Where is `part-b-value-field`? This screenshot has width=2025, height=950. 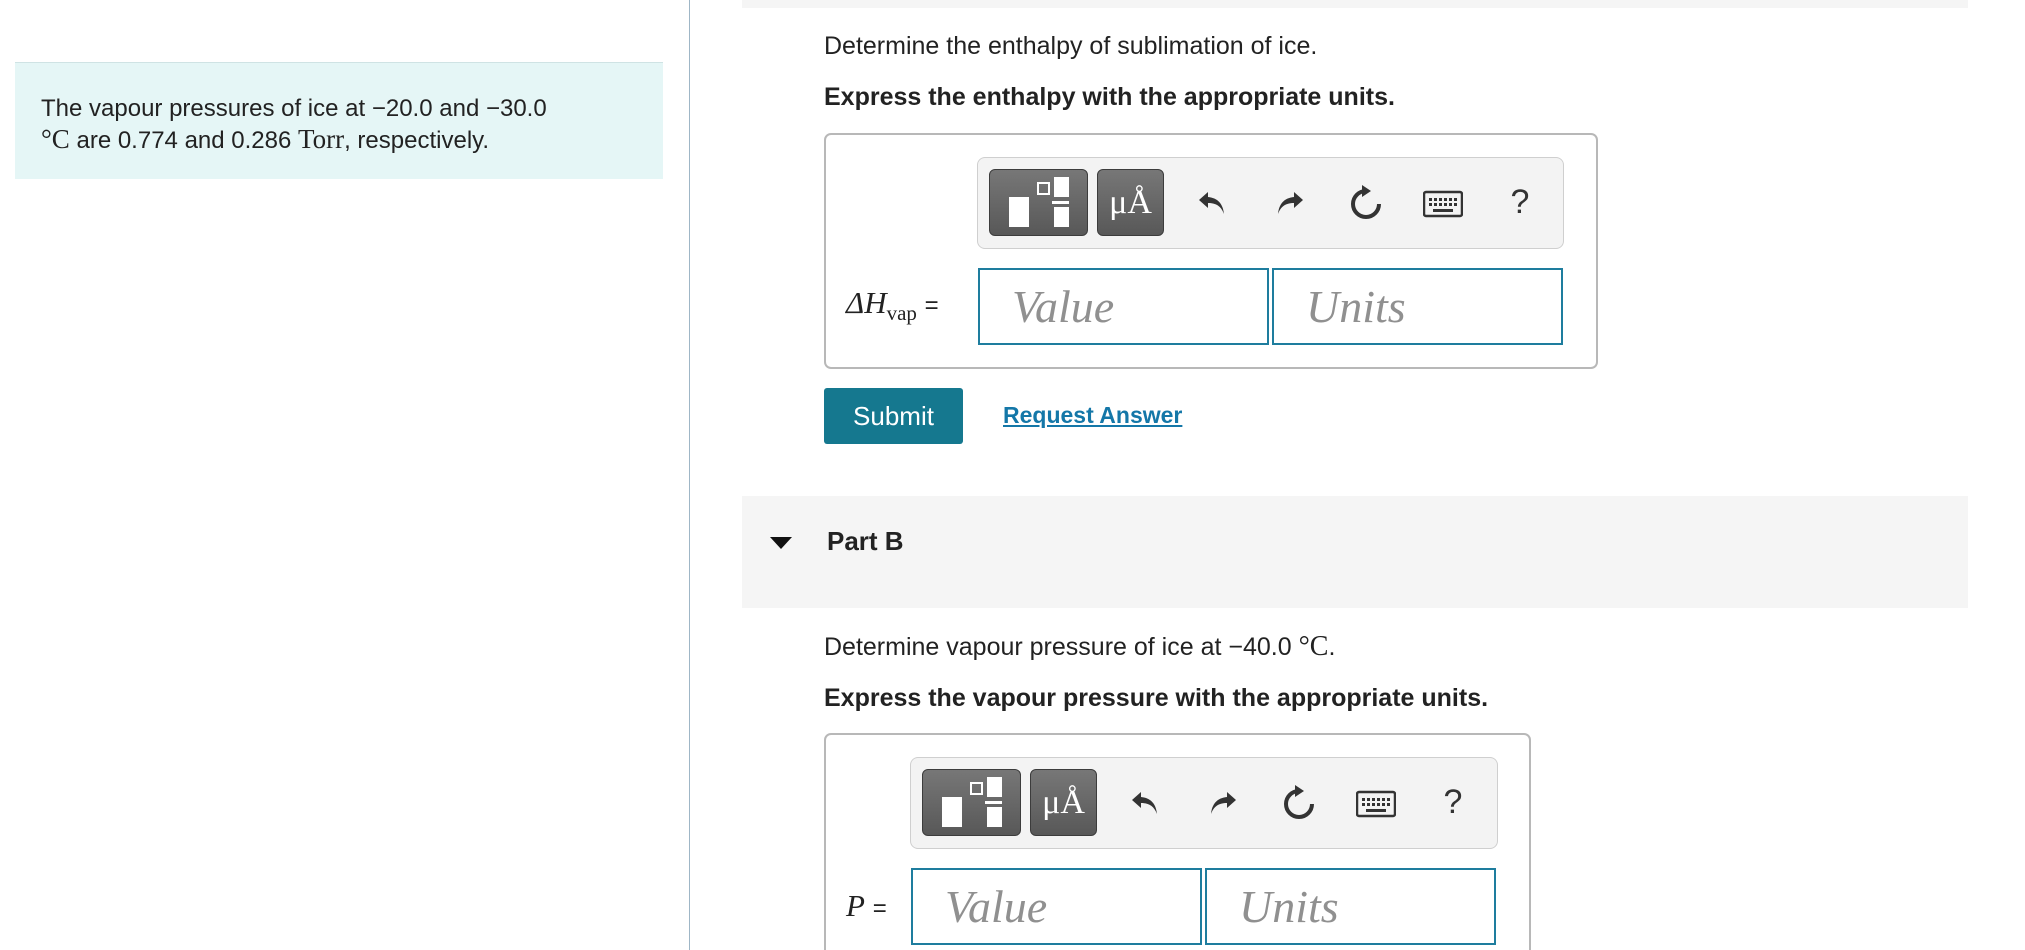 part-b-value-field is located at coordinates (1056, 906).